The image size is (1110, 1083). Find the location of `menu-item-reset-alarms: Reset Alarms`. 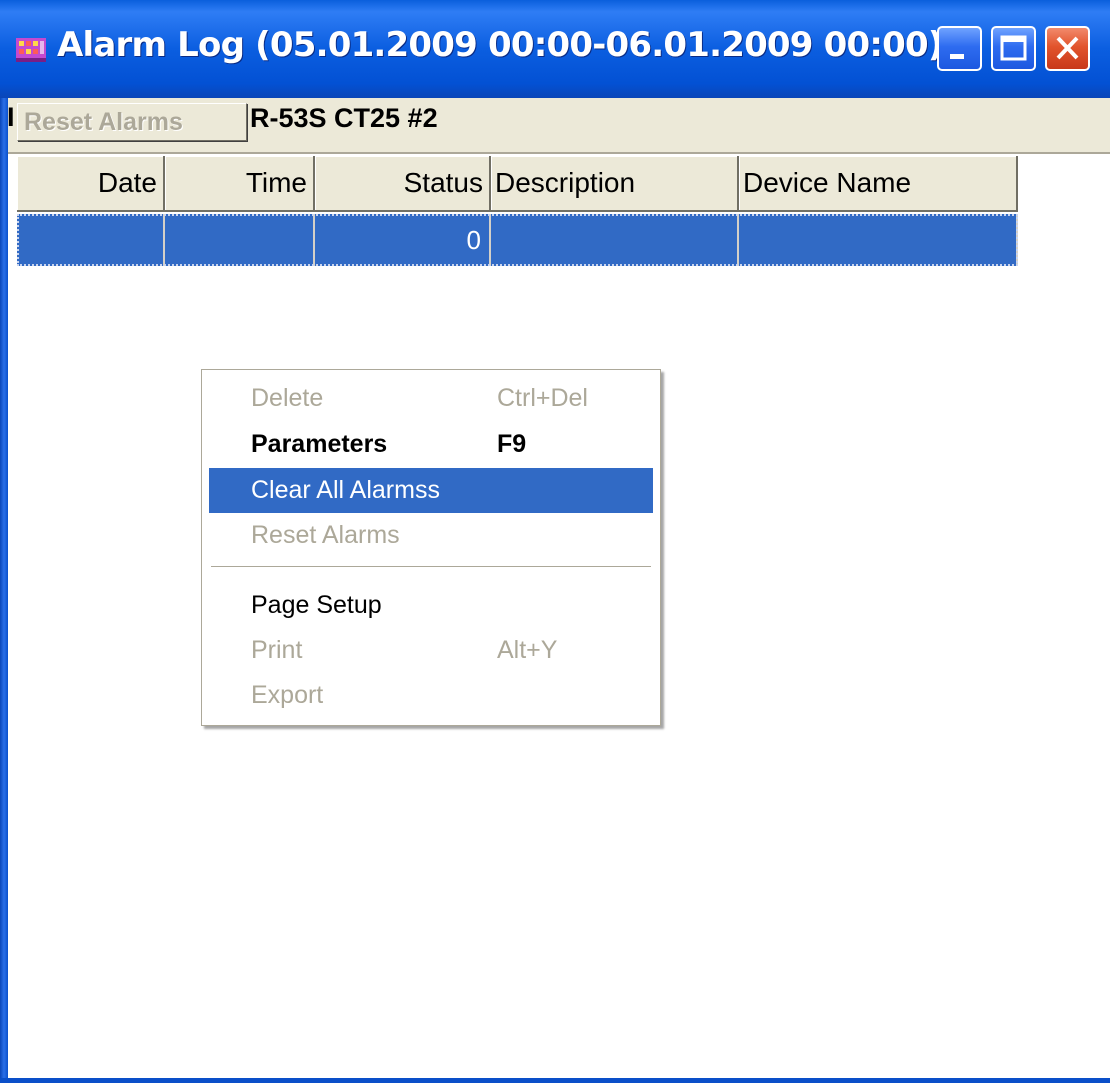

menu-item-reset-alarms: Reset Alarms is located at coordinates (431, 535).